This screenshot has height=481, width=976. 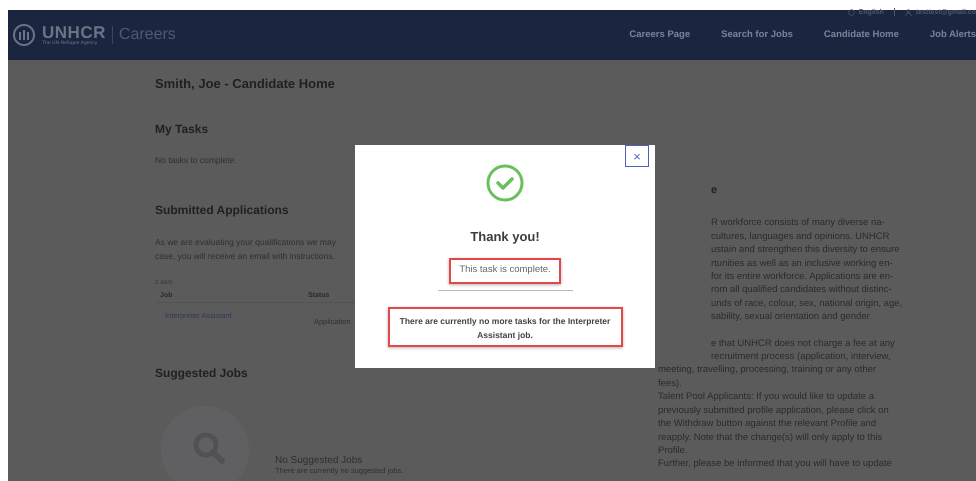 What do you see at coordinates (245, 83) in the screenshot?
I see `page-title: Smith, Joe - Candidate Home` at bounding box center [245, 83].